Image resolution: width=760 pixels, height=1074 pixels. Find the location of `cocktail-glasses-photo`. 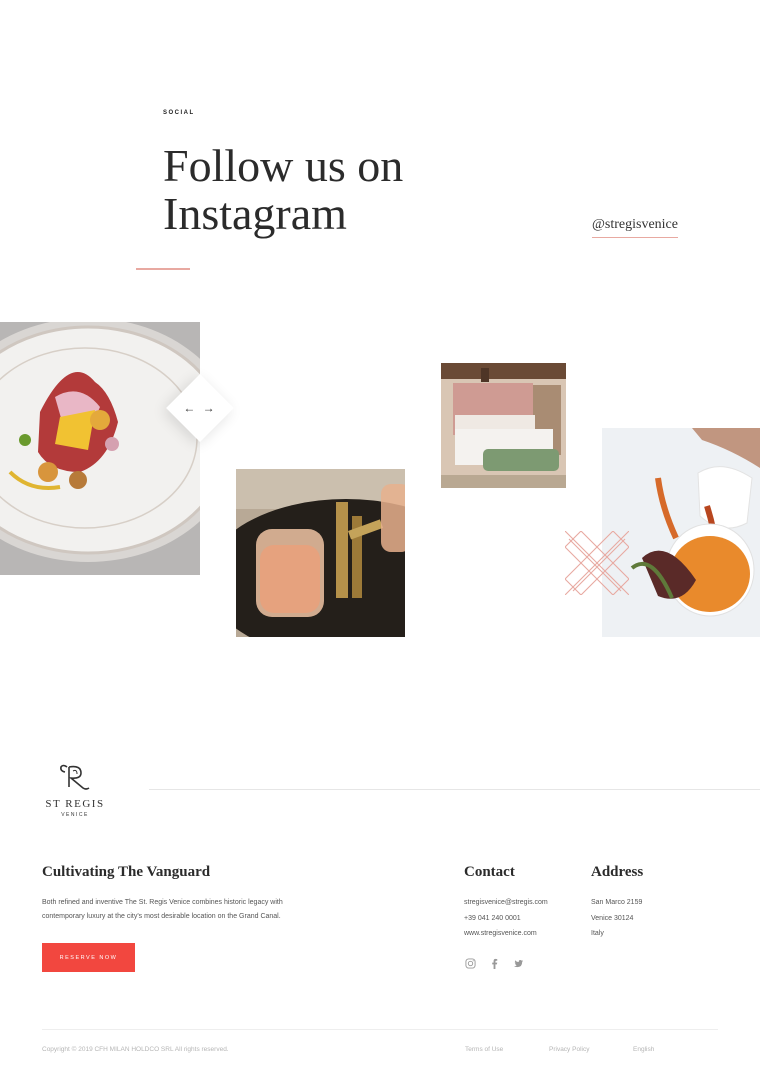

cocktail-glasses-photo is located at coordinates (320, 553).